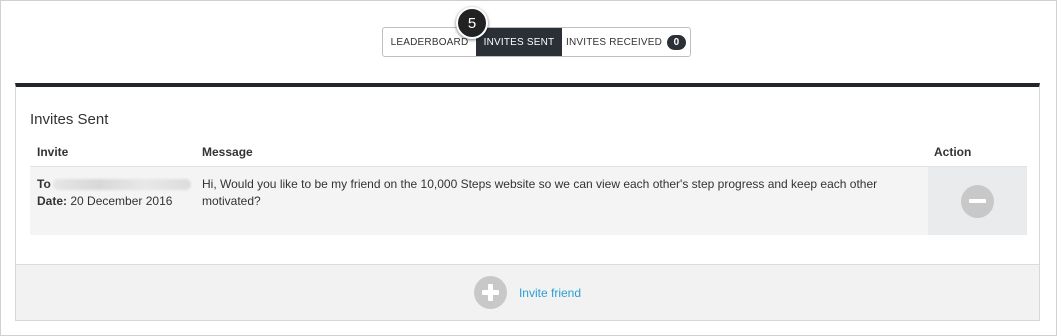 This screenshot has width=1057, height=336. I want to click on step-marker: 5, so click(472, 23).